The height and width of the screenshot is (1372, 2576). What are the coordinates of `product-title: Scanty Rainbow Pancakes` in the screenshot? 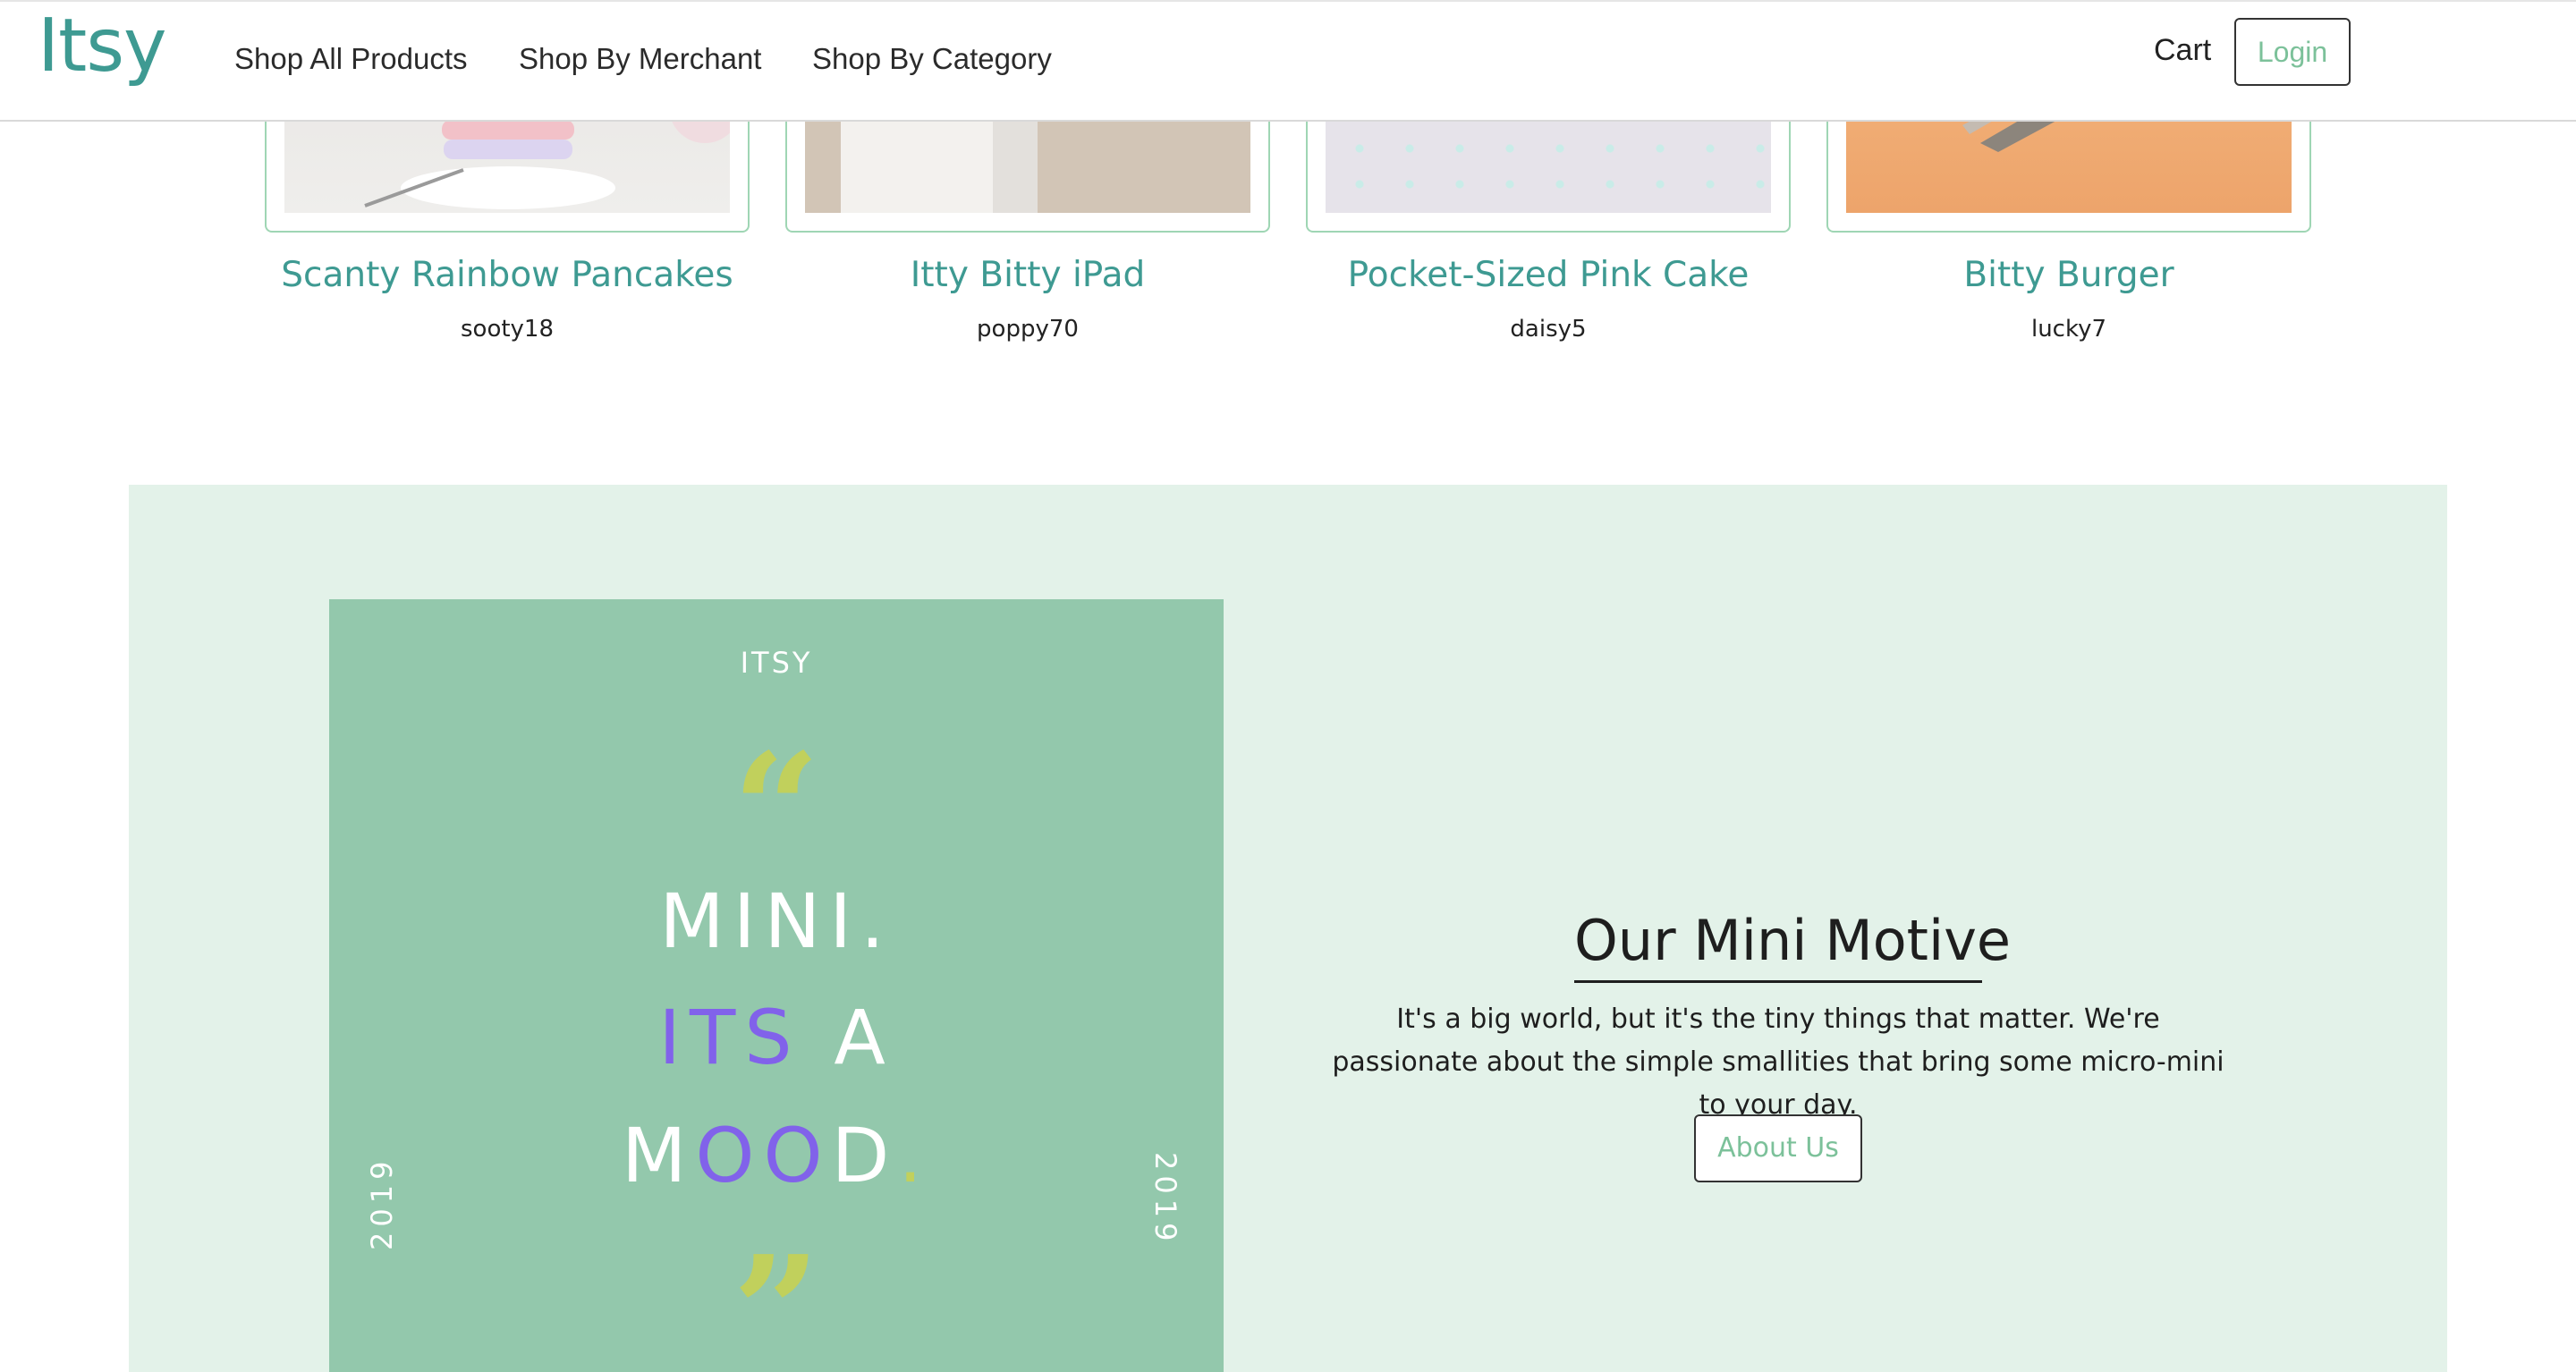 It's located at (507, 275).